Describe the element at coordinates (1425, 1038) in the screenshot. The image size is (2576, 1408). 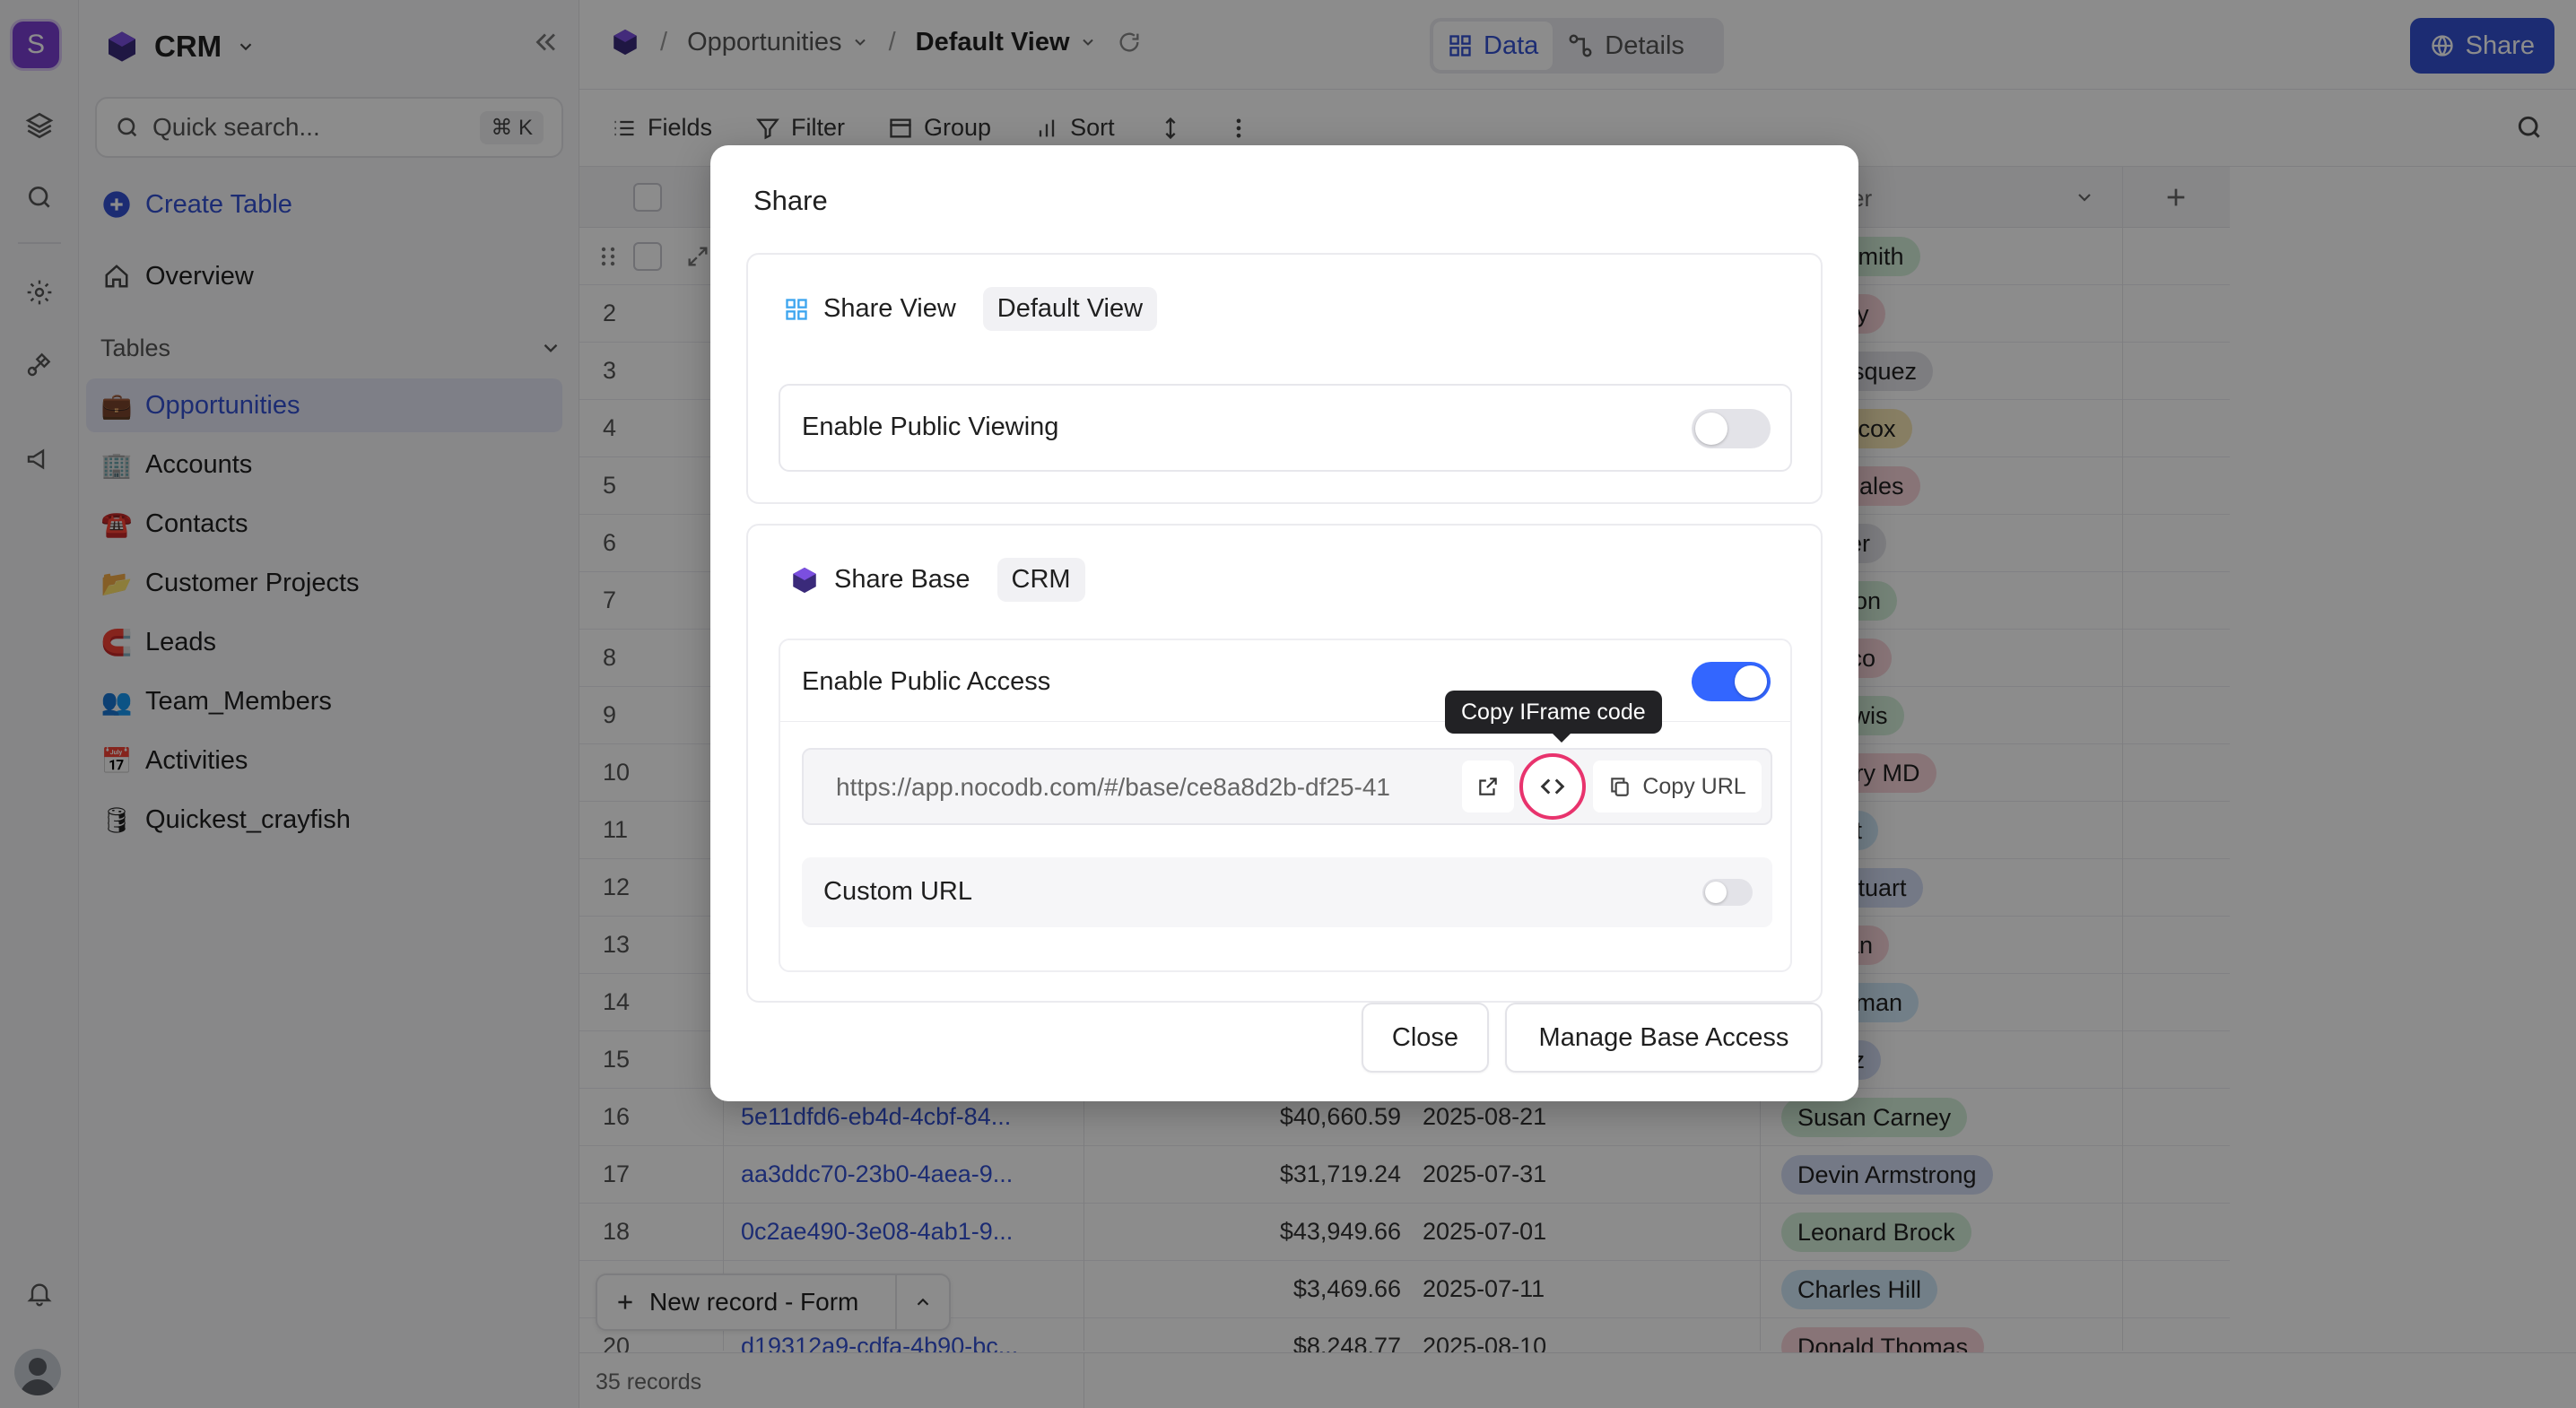
I see `close-button: Close` at that location.